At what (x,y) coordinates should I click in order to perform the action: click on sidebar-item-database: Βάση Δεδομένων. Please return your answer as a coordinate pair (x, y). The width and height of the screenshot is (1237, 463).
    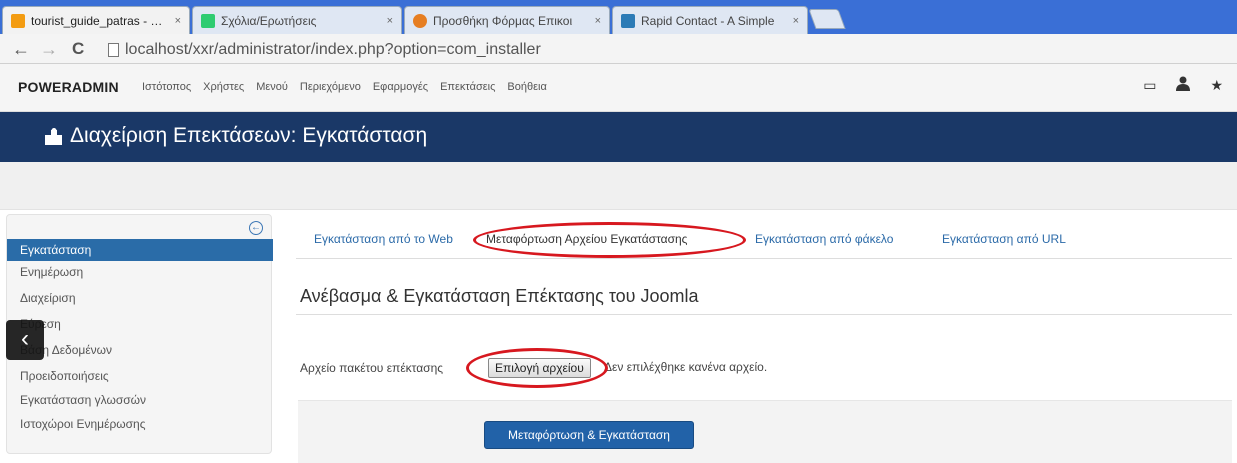
    Looking at the image, I should click on (140, 350).